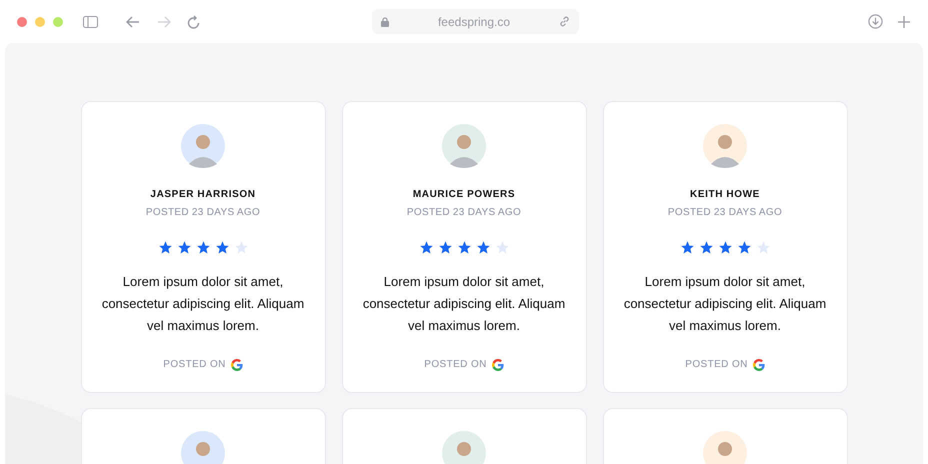 This screenshot has height=464, width=928. Describe the element at coordinates (564, 21) in the screenshot. I see `link-icon` at that location.